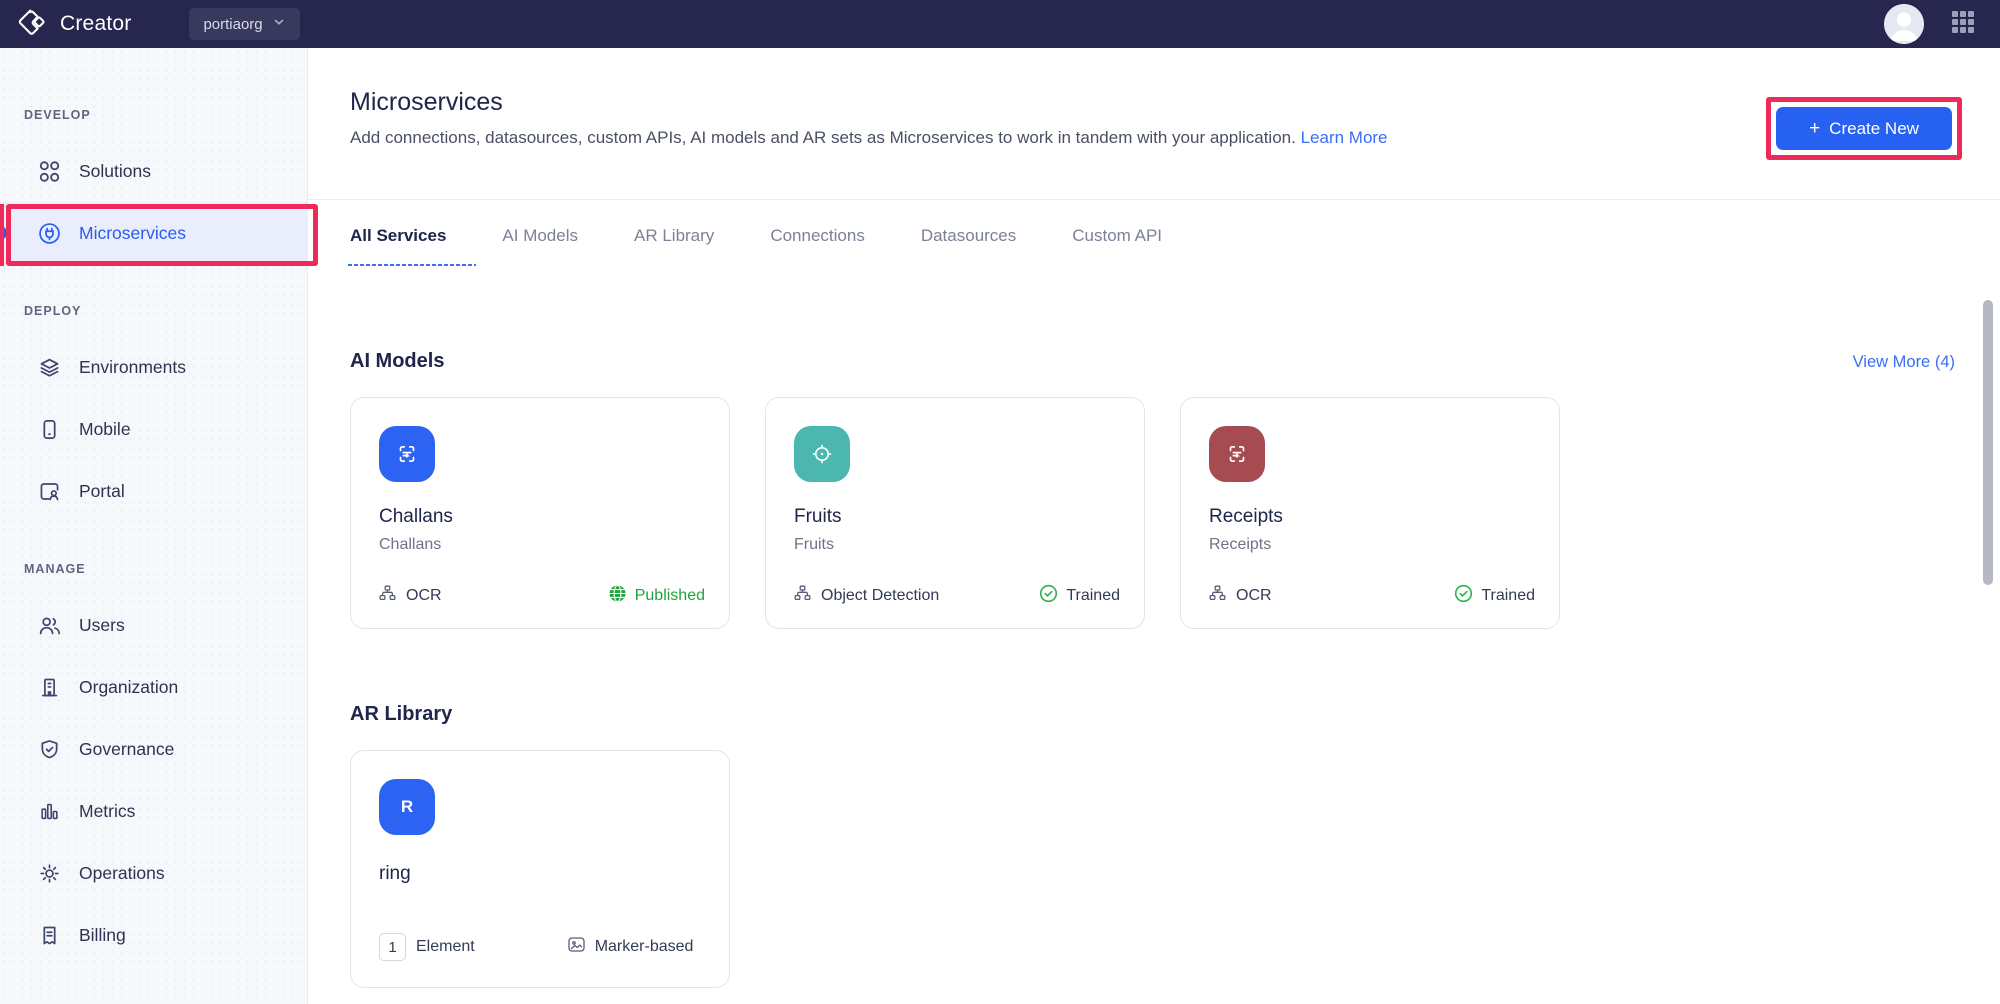  I want to click on ai-models-section-title: AI Models, so click(397, 361).